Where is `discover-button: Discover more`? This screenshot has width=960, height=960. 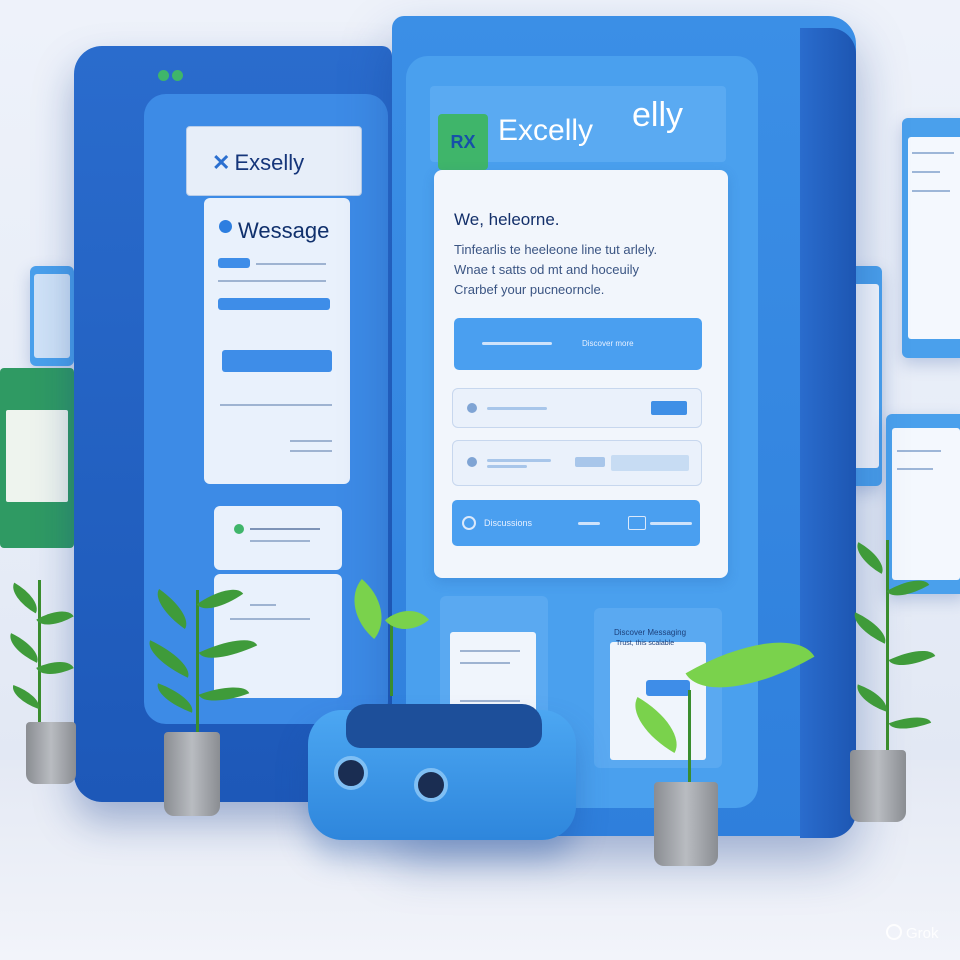
discover-button: Discover more is located at coordinates (578, 344).